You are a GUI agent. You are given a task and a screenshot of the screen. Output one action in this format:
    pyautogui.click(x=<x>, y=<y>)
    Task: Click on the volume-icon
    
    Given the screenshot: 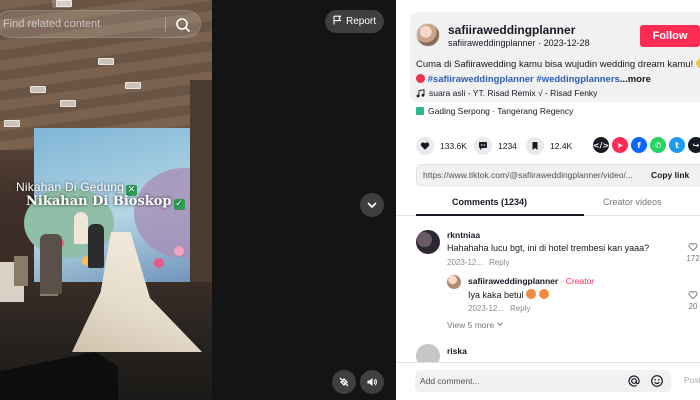 What is the action you would take?
    pyautogui.click(x=372, y=382)
    